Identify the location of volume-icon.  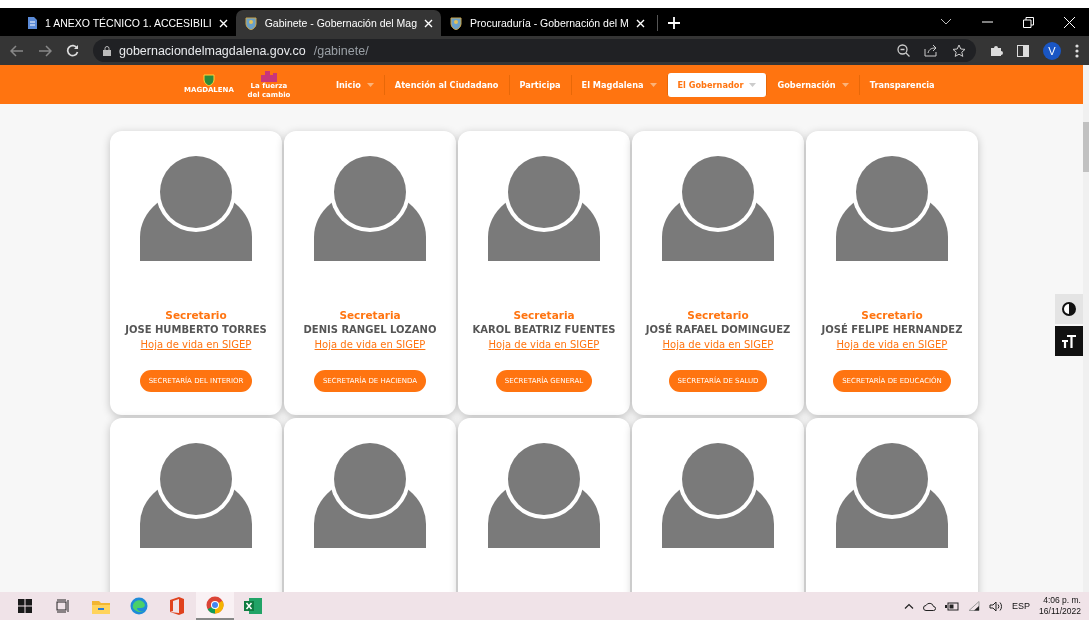
(996, 606).